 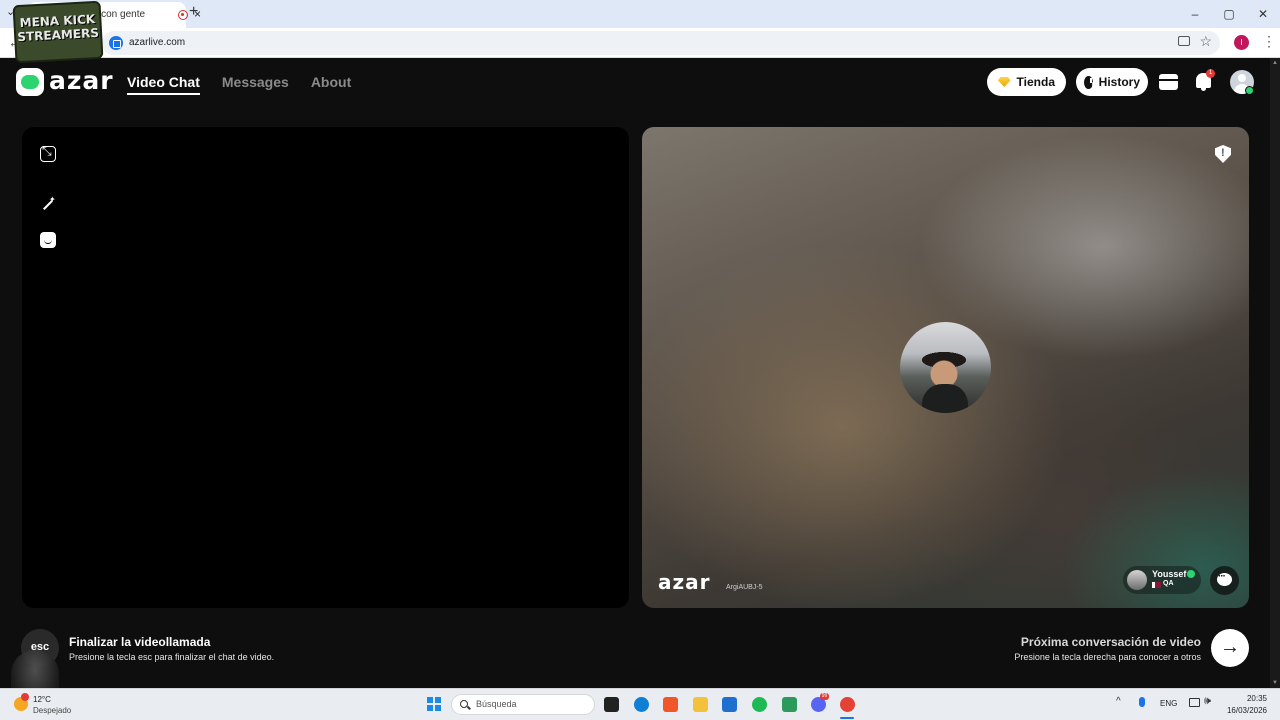 What do you see at coordinates (1088, 82) in the screenshot?
I see `clock-icon` at bounding box center [1088, 82].